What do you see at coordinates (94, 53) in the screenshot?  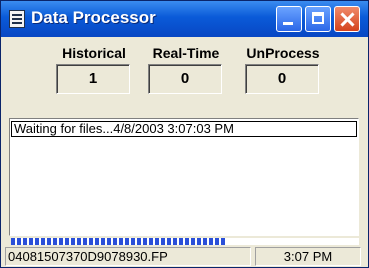 I see `historical-label: Historical` at bounding box center [94, 53].